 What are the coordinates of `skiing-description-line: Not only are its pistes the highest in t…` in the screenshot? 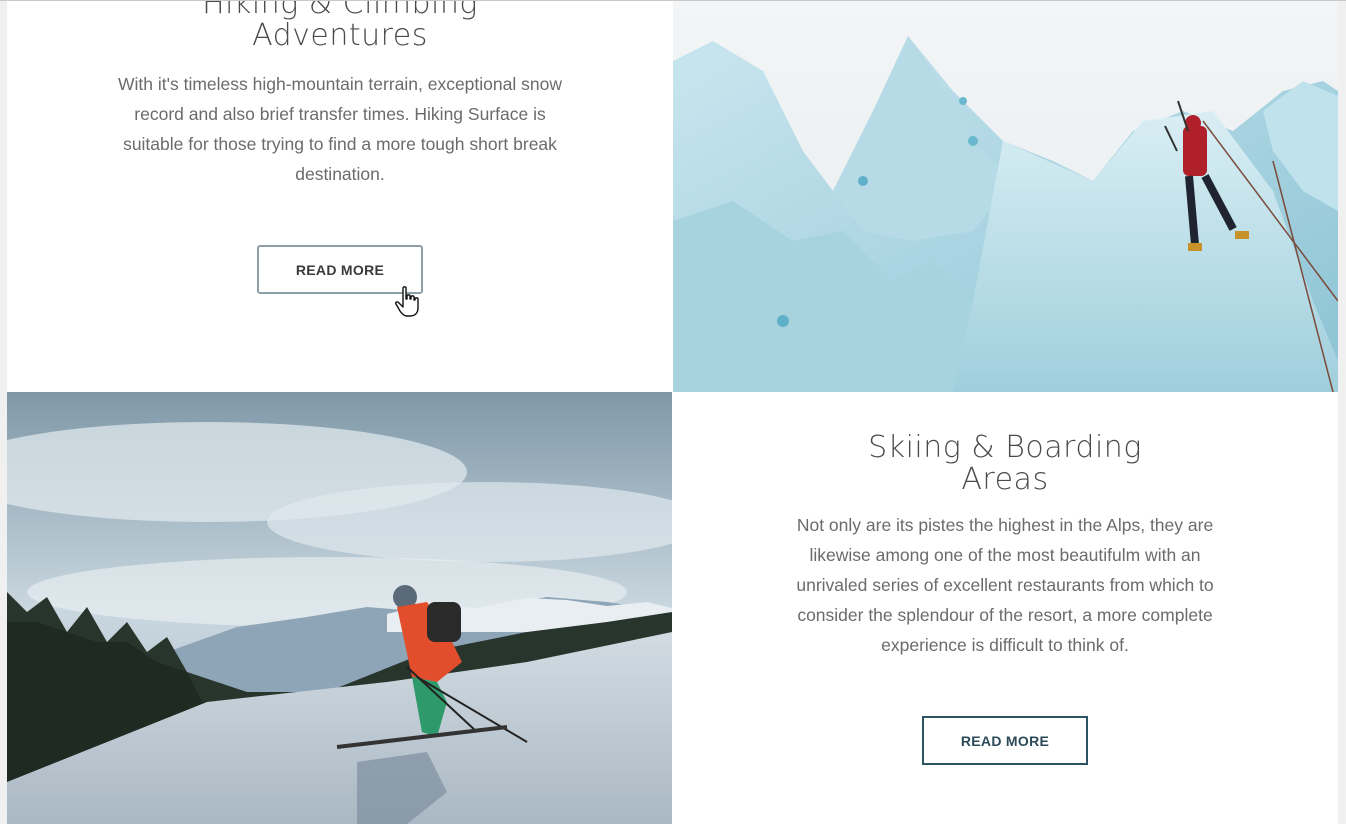 It's located at (1005, 525).